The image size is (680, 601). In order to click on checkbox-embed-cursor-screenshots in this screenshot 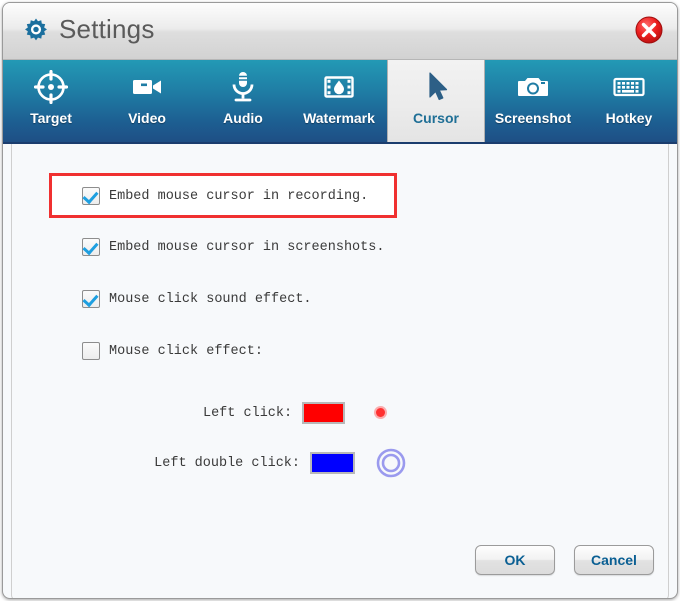, I will do `click(91, 247)`.